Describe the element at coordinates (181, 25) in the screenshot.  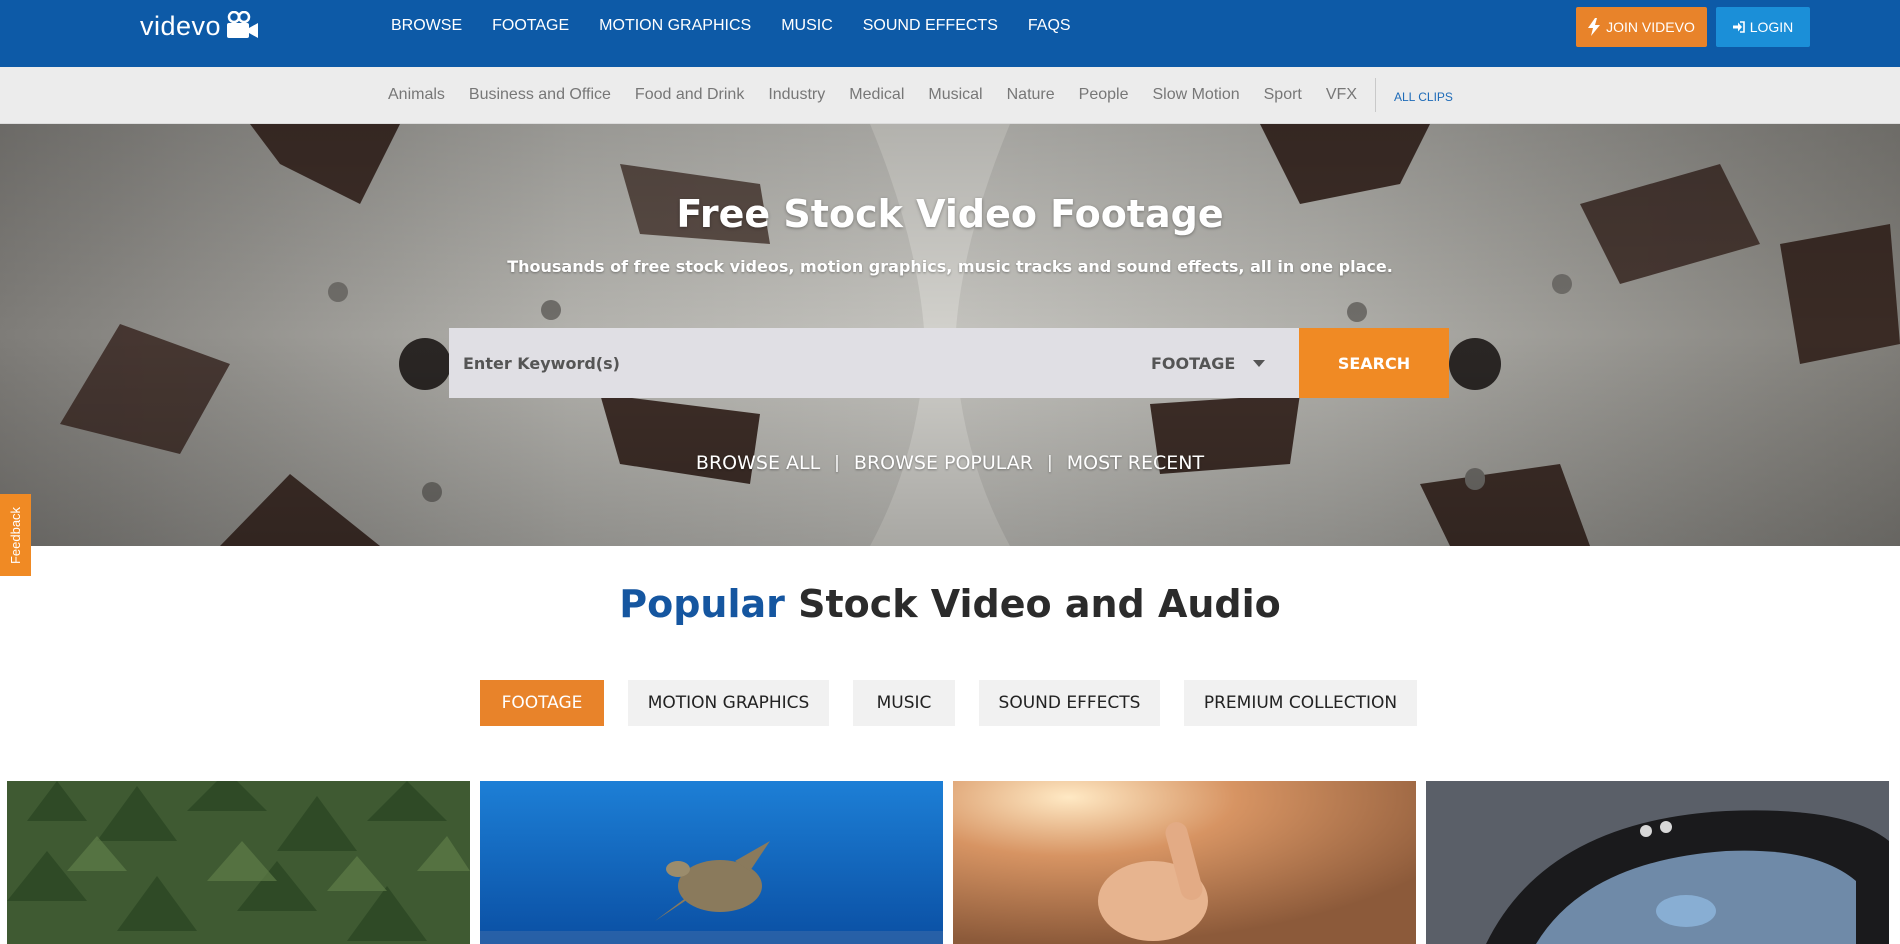
I see `logo-text: videvo` at that location.